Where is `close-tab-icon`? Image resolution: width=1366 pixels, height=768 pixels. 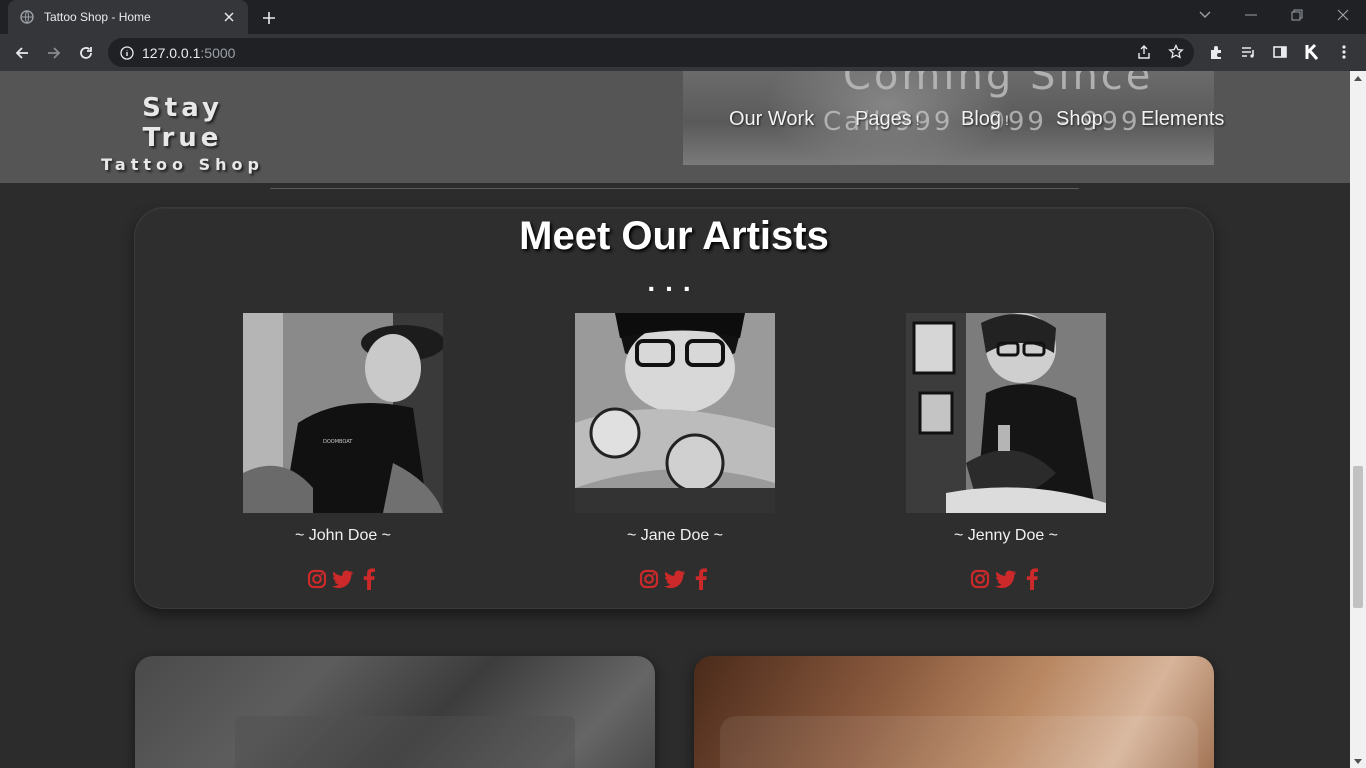
close-tab-icon is located at coordinates (229, 17).